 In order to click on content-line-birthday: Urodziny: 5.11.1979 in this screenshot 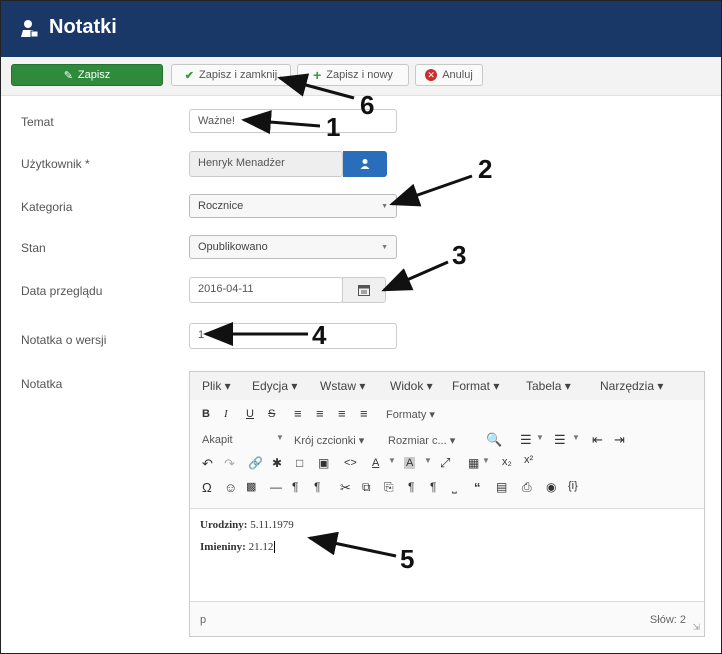, I will do `click(247, 525)`.